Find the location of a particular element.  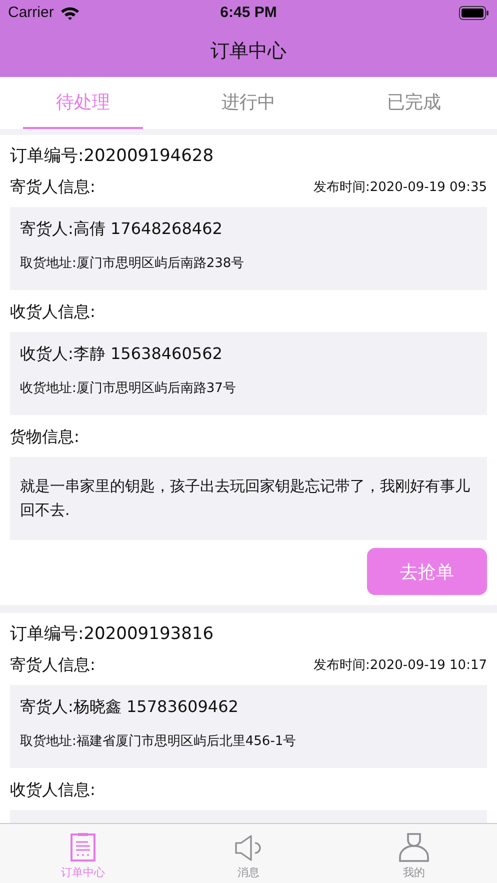

goods-description: 就是一串家里的钥匙，孩子出去玩回家钥匙忘记带了，我刚好有事儿回不去. is located at coordinates (245, 498).